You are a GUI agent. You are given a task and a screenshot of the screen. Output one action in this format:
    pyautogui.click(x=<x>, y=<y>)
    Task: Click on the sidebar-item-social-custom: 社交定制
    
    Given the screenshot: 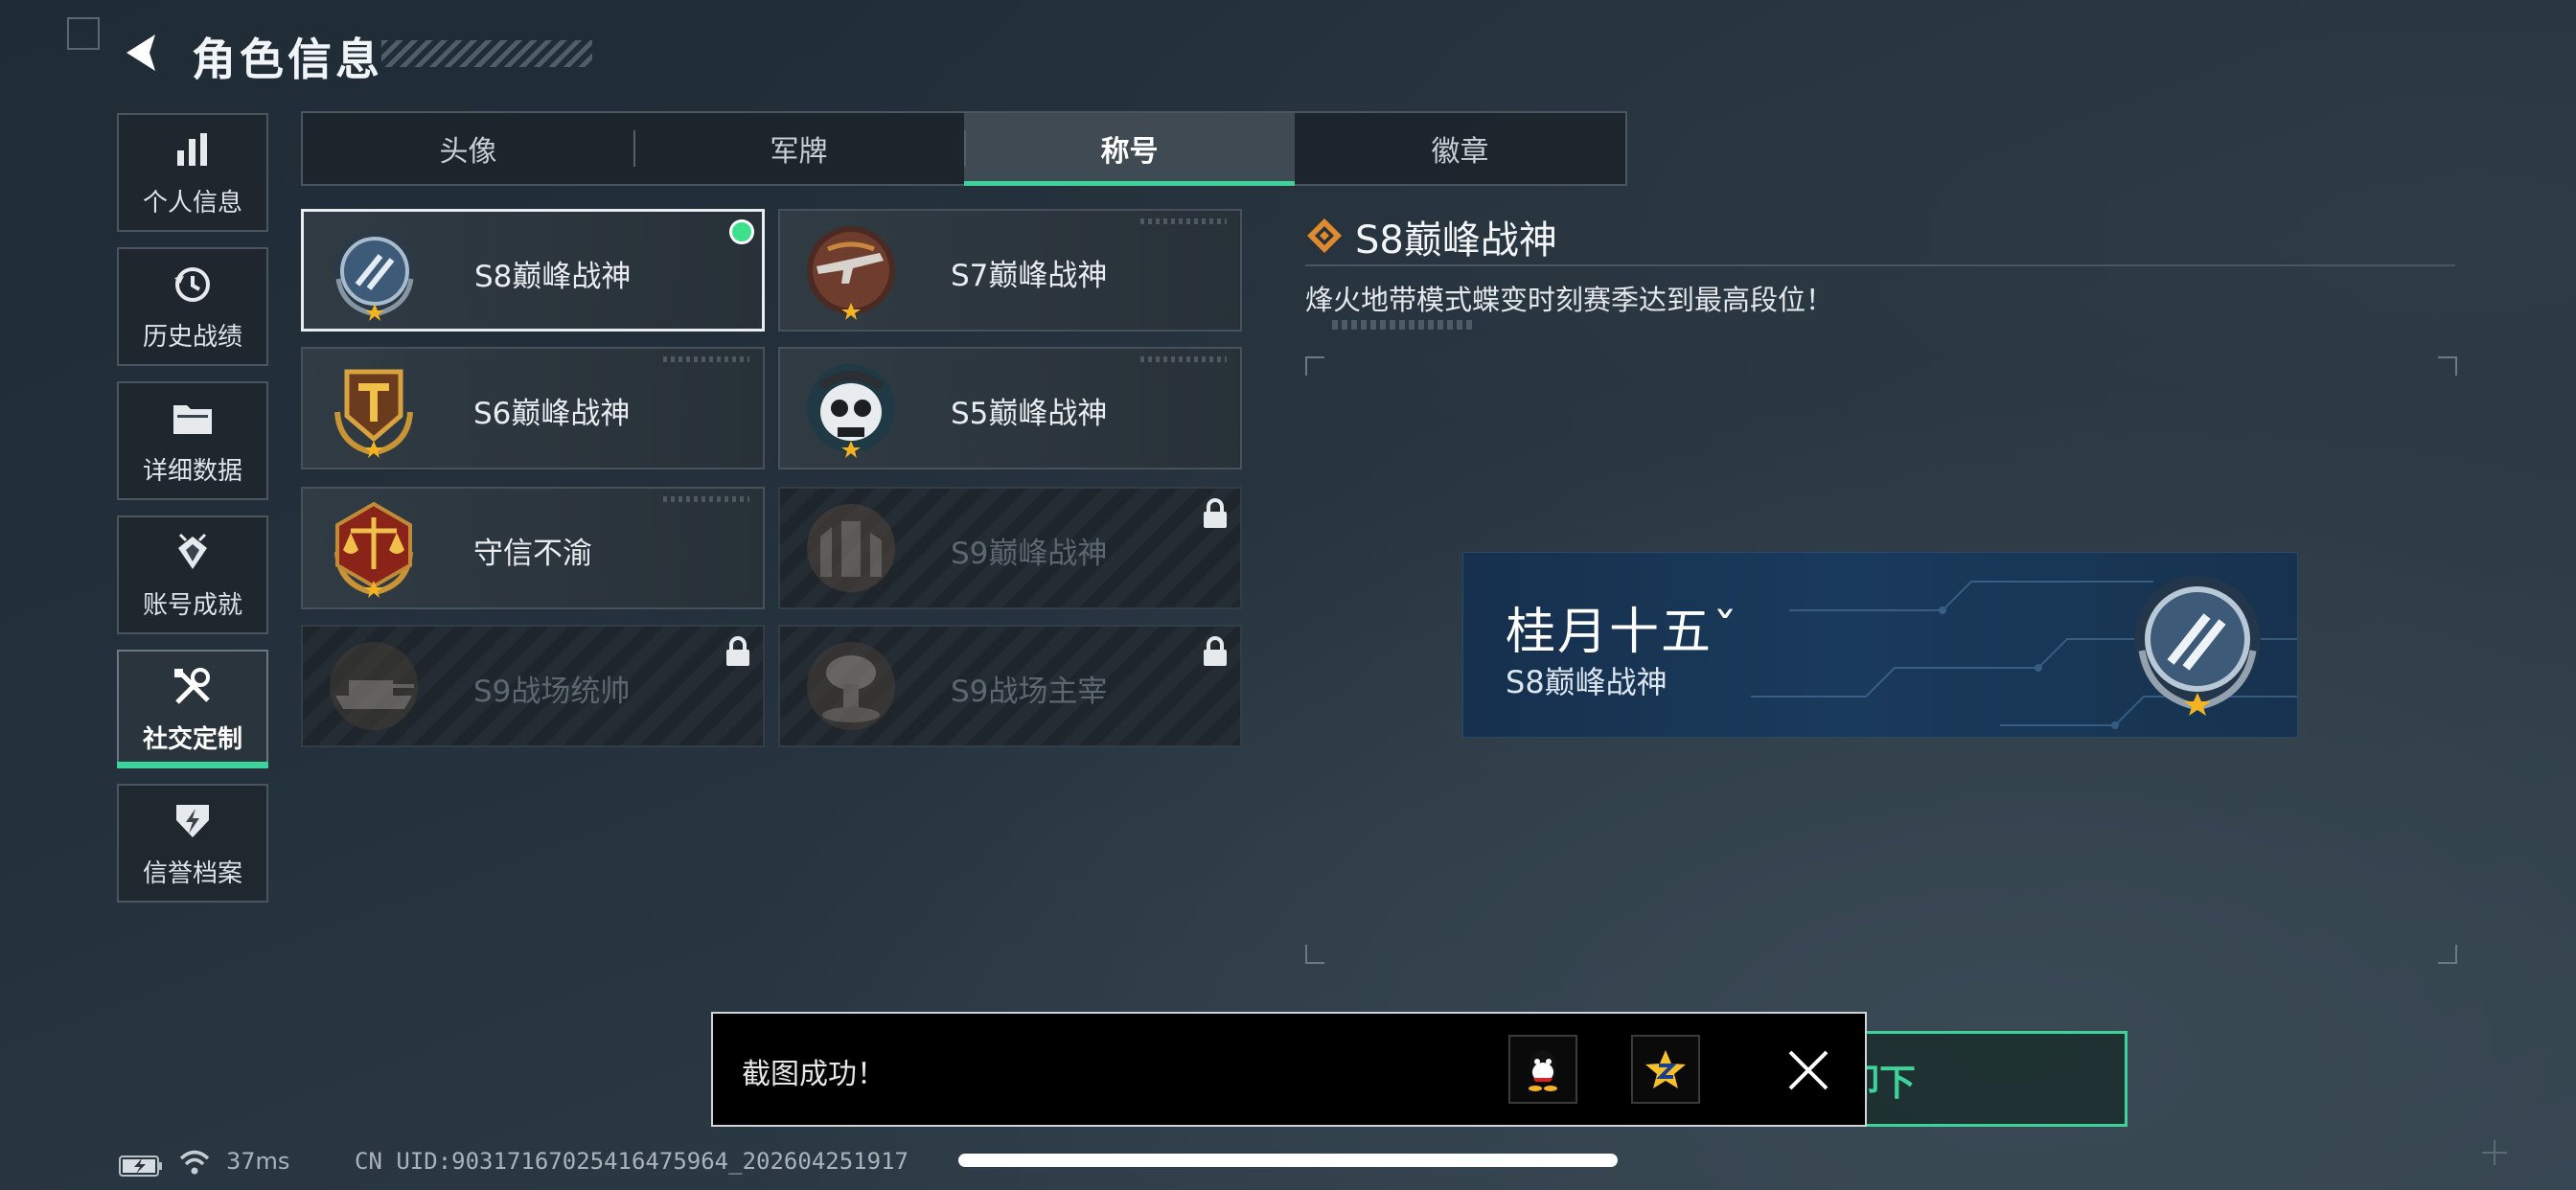 What is the action you would take?
    pyautogui.click(x=193, y=709)
    